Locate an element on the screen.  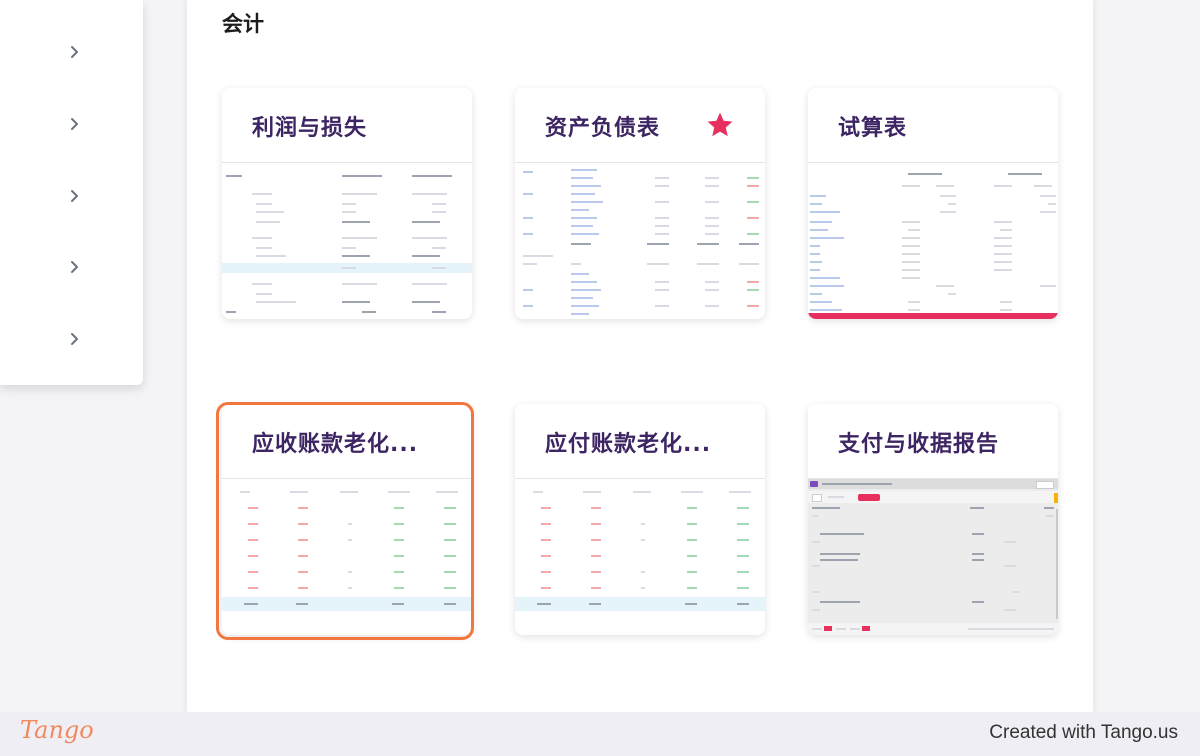
sidebar is located at coordinates (71, 192).